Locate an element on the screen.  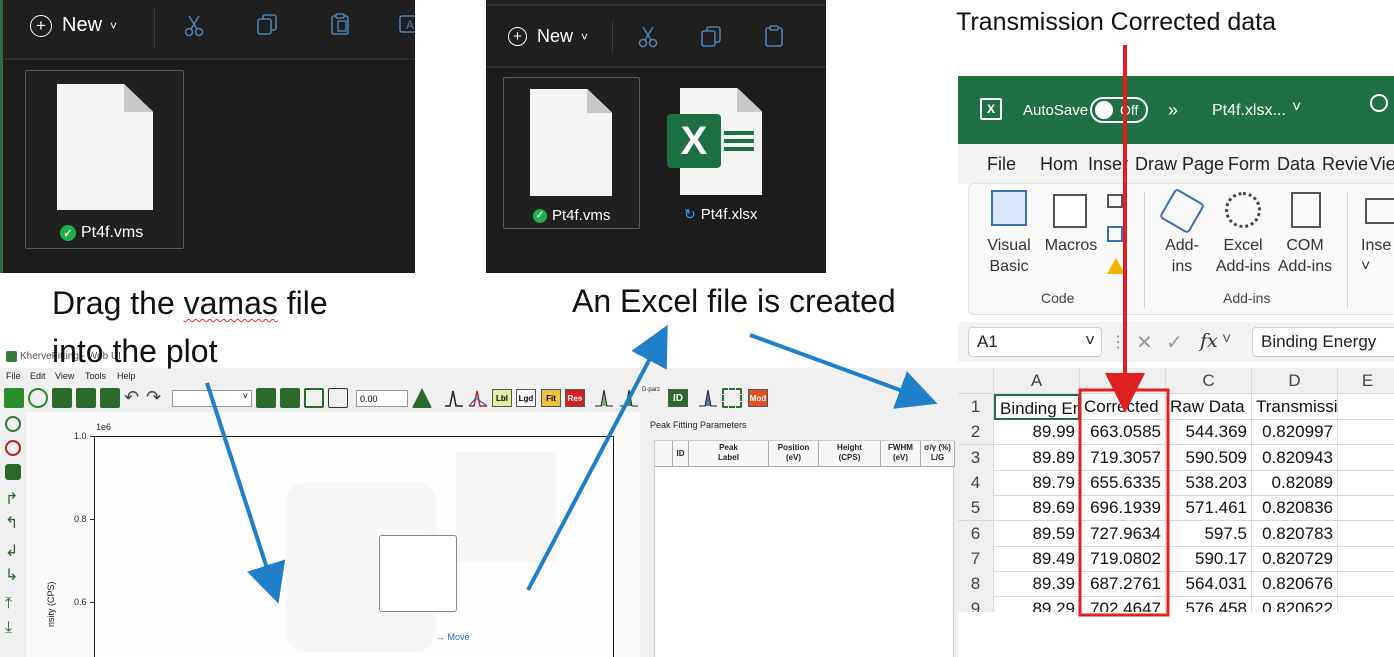
data-cell: 0.820997 is located at coordinates (1295, 432).